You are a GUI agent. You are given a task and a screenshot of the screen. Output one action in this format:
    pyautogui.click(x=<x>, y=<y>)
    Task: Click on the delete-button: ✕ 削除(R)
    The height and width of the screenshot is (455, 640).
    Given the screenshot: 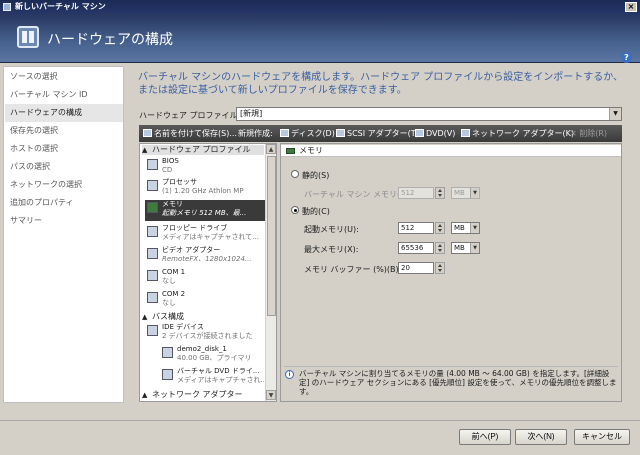 What is the action you would take?
    pyautogui.click(x=588, y=133)
    